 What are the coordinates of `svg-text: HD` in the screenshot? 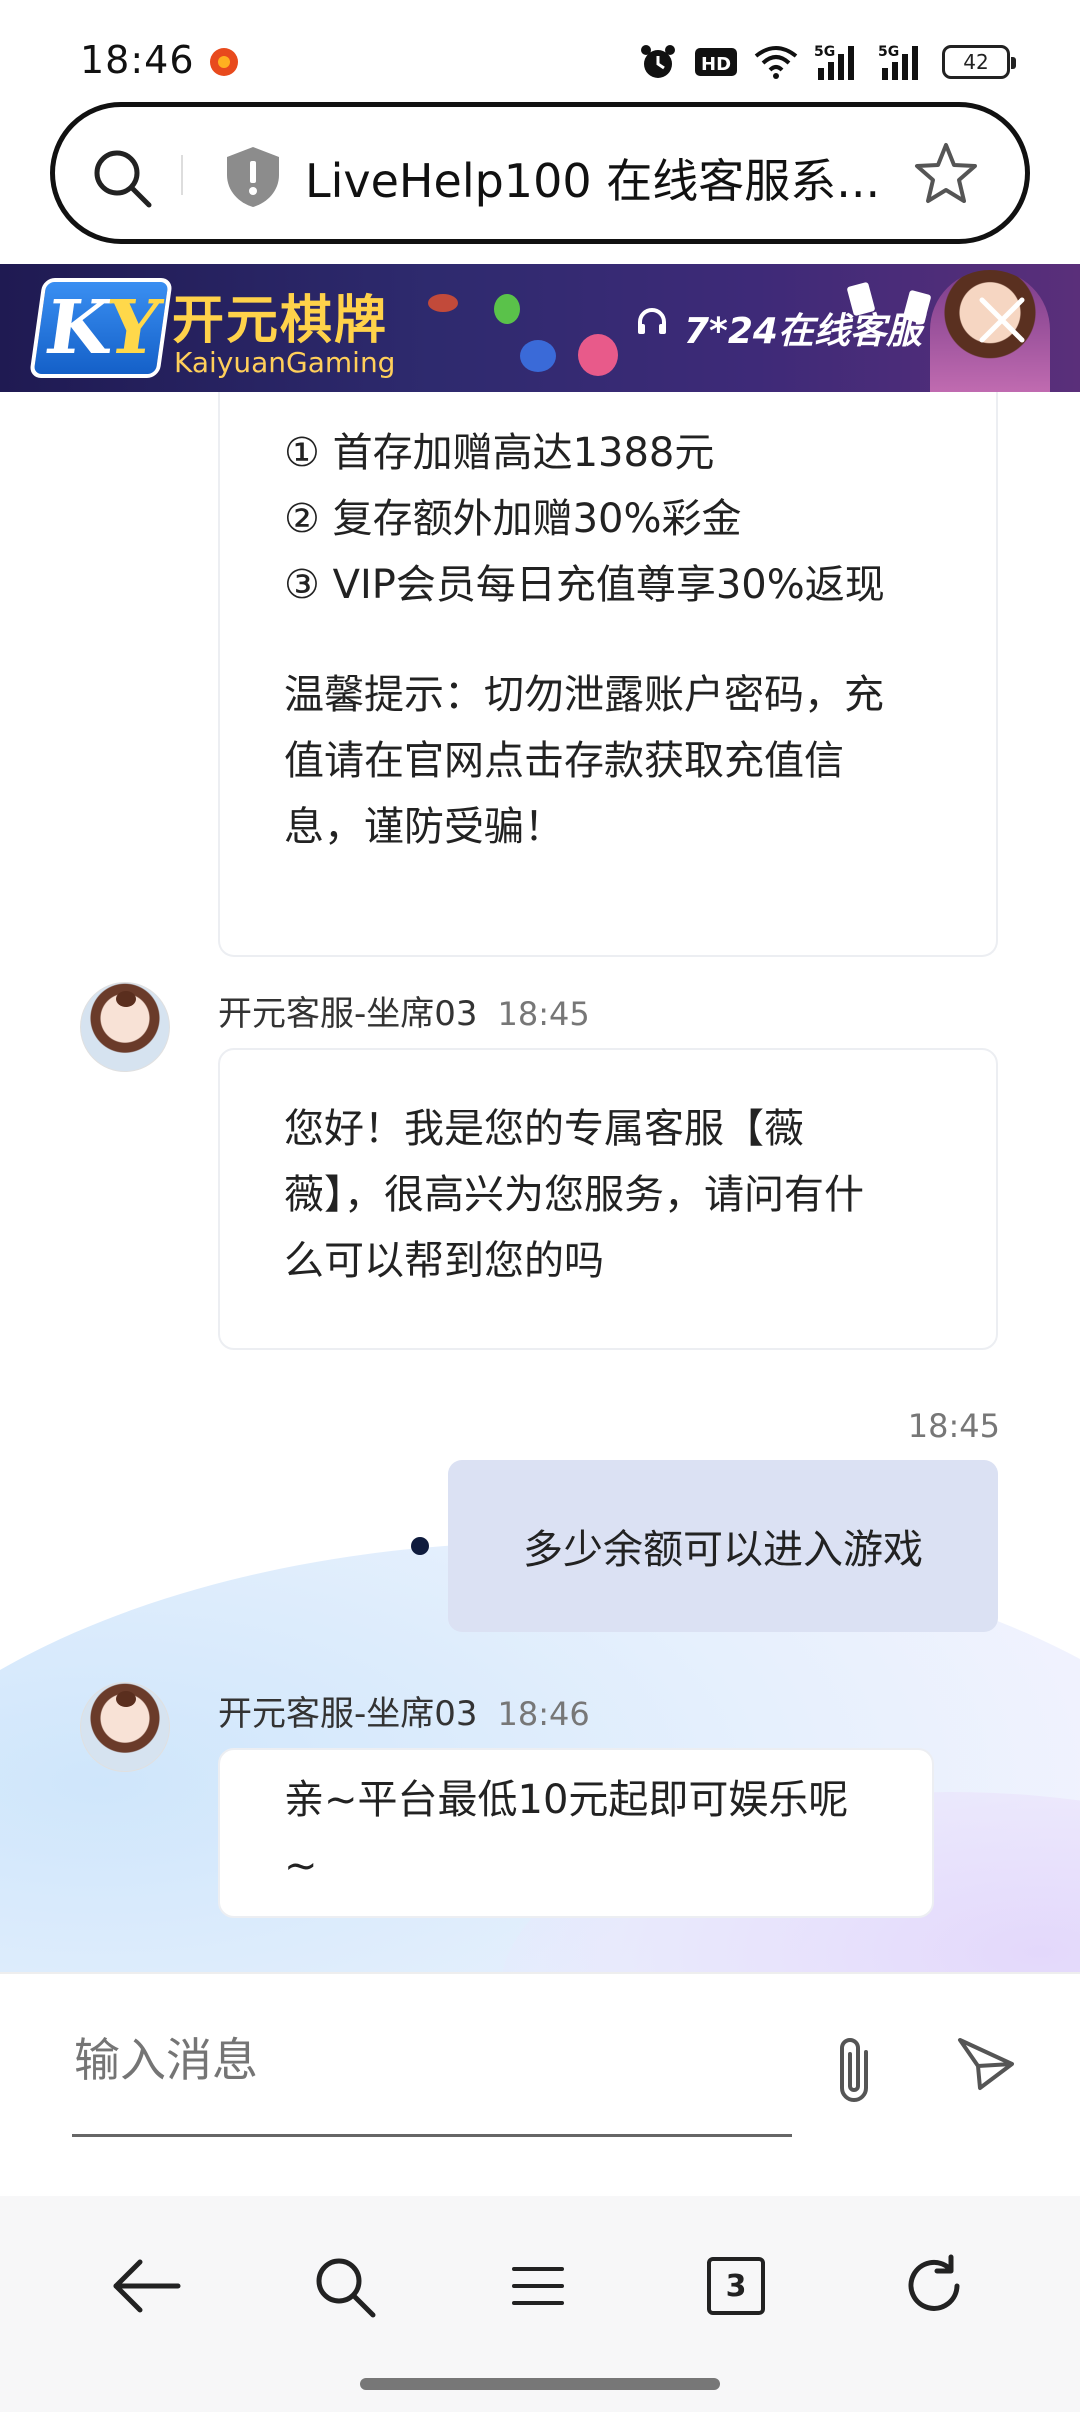 It's located at (716, 64).